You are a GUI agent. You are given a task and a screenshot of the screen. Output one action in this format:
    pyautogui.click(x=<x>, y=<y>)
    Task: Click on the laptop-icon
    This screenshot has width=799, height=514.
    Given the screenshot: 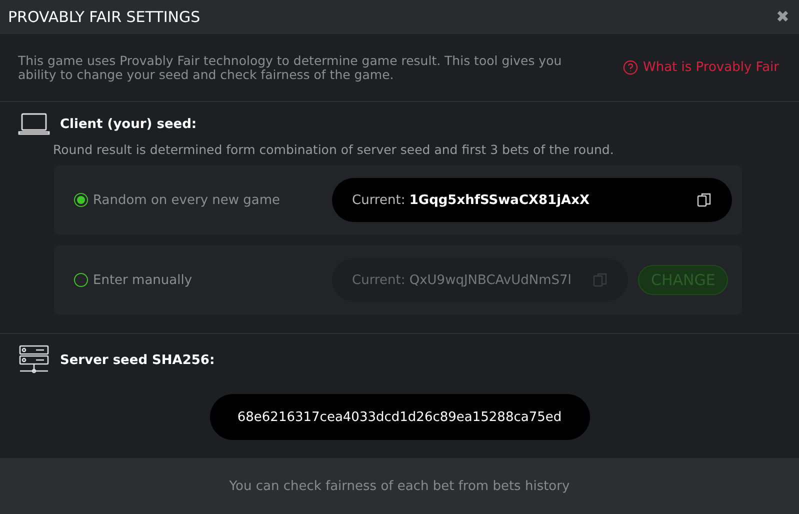 What is the action you would take?
    pyautogui.click(x=34, y=124)
    